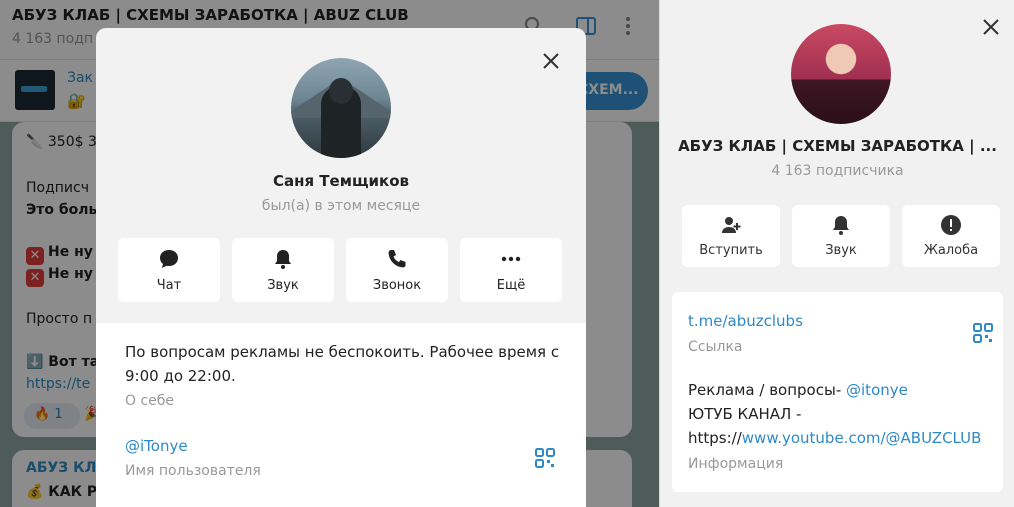  Describe the element at coordinates (397, 259) in the screenshot. I see `phone-icon` at that location.